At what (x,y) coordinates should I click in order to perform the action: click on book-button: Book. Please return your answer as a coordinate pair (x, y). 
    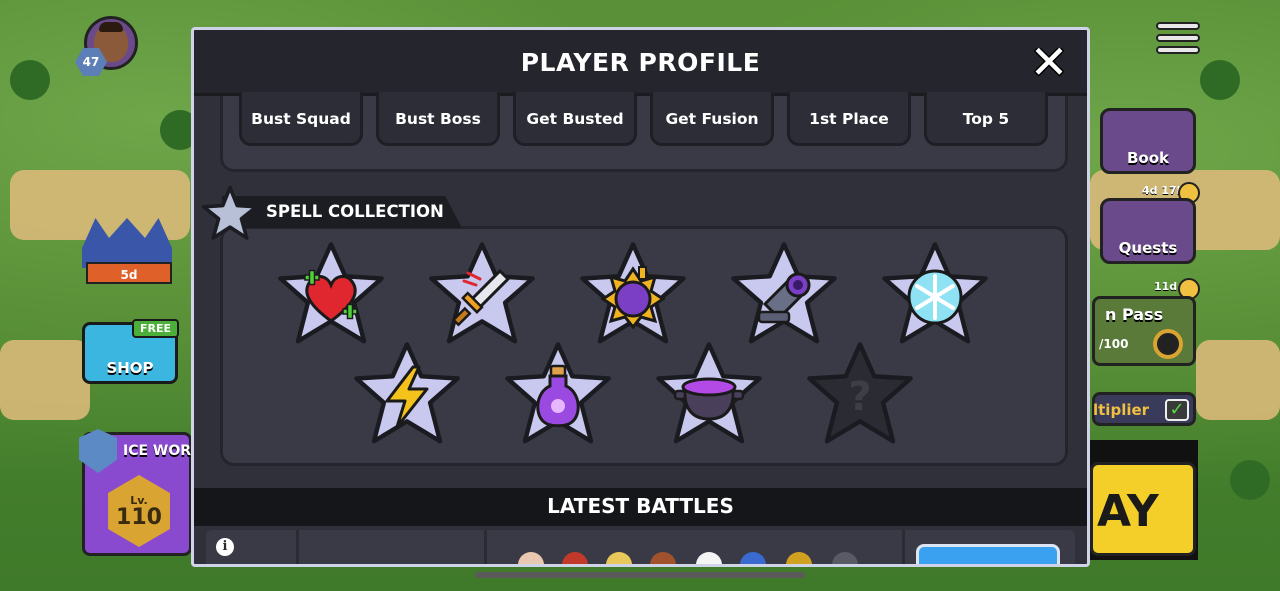
    Looking at the image, I should click on (1148, 141).